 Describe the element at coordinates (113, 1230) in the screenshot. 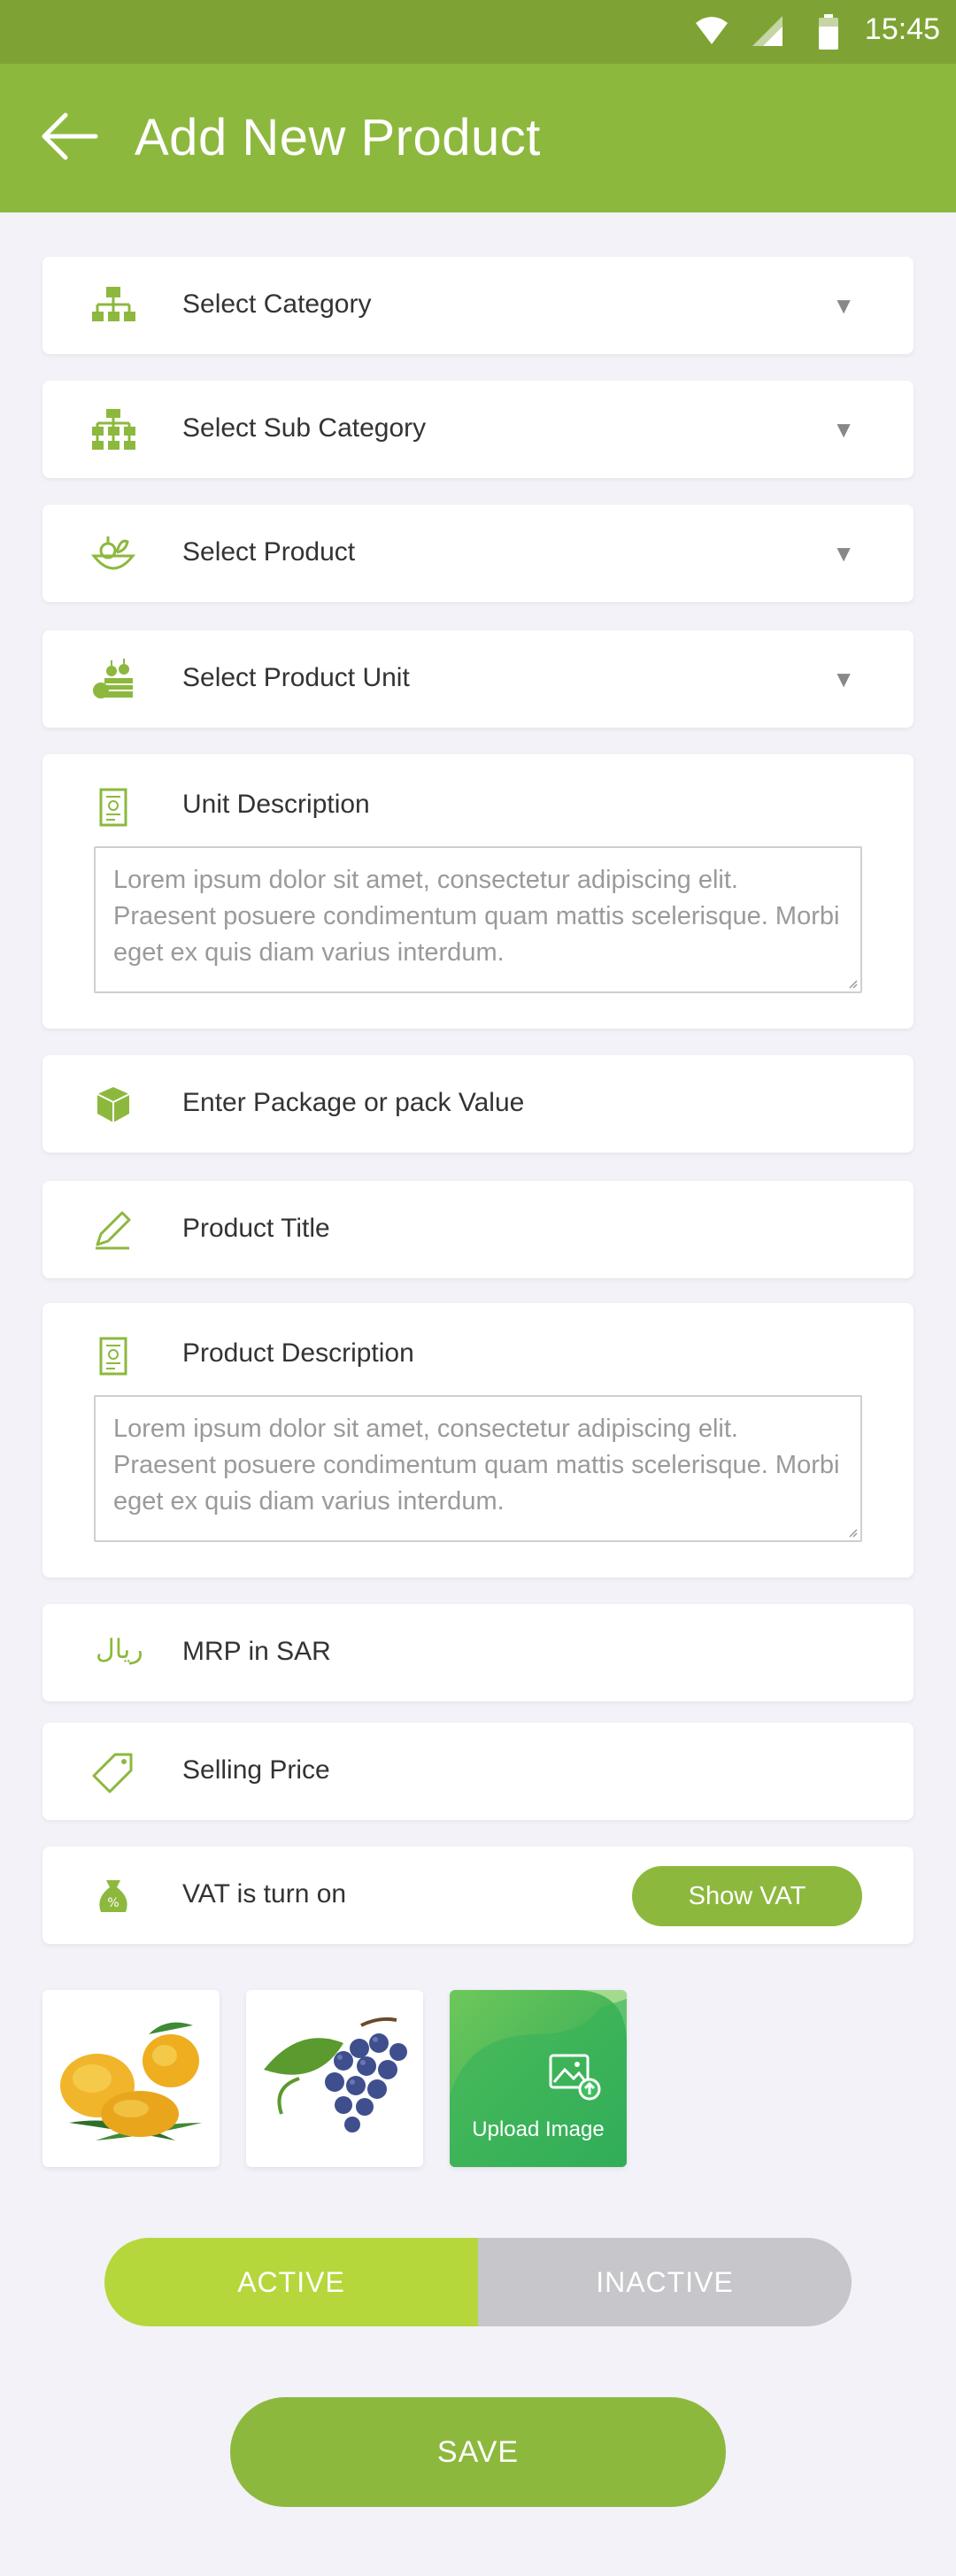

I see `pencil-icon` at that location.